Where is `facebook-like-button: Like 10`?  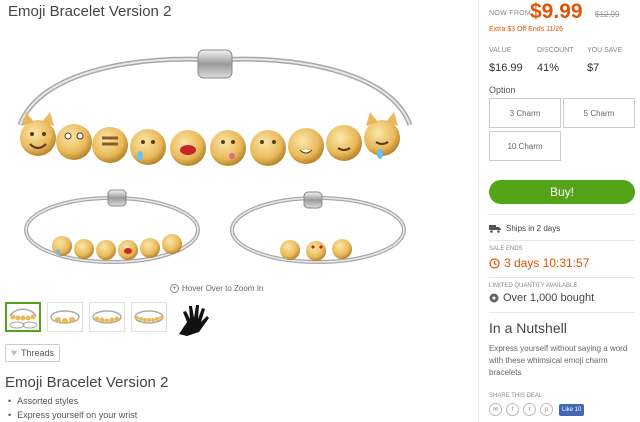
facebook-like-button: Like 10 is located at coordinates (572, 409).